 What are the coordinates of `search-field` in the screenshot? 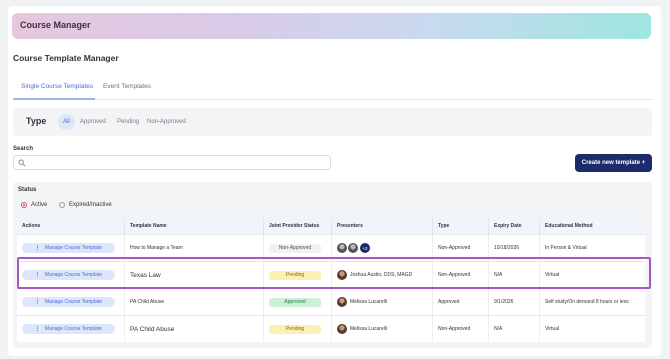 It's located at (172, 162).